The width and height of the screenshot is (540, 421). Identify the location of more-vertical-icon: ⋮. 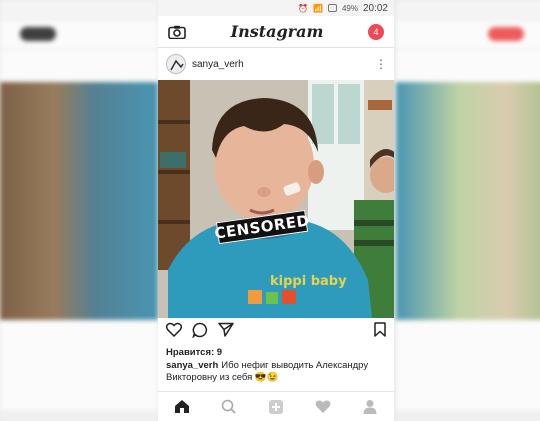
(381, 64).